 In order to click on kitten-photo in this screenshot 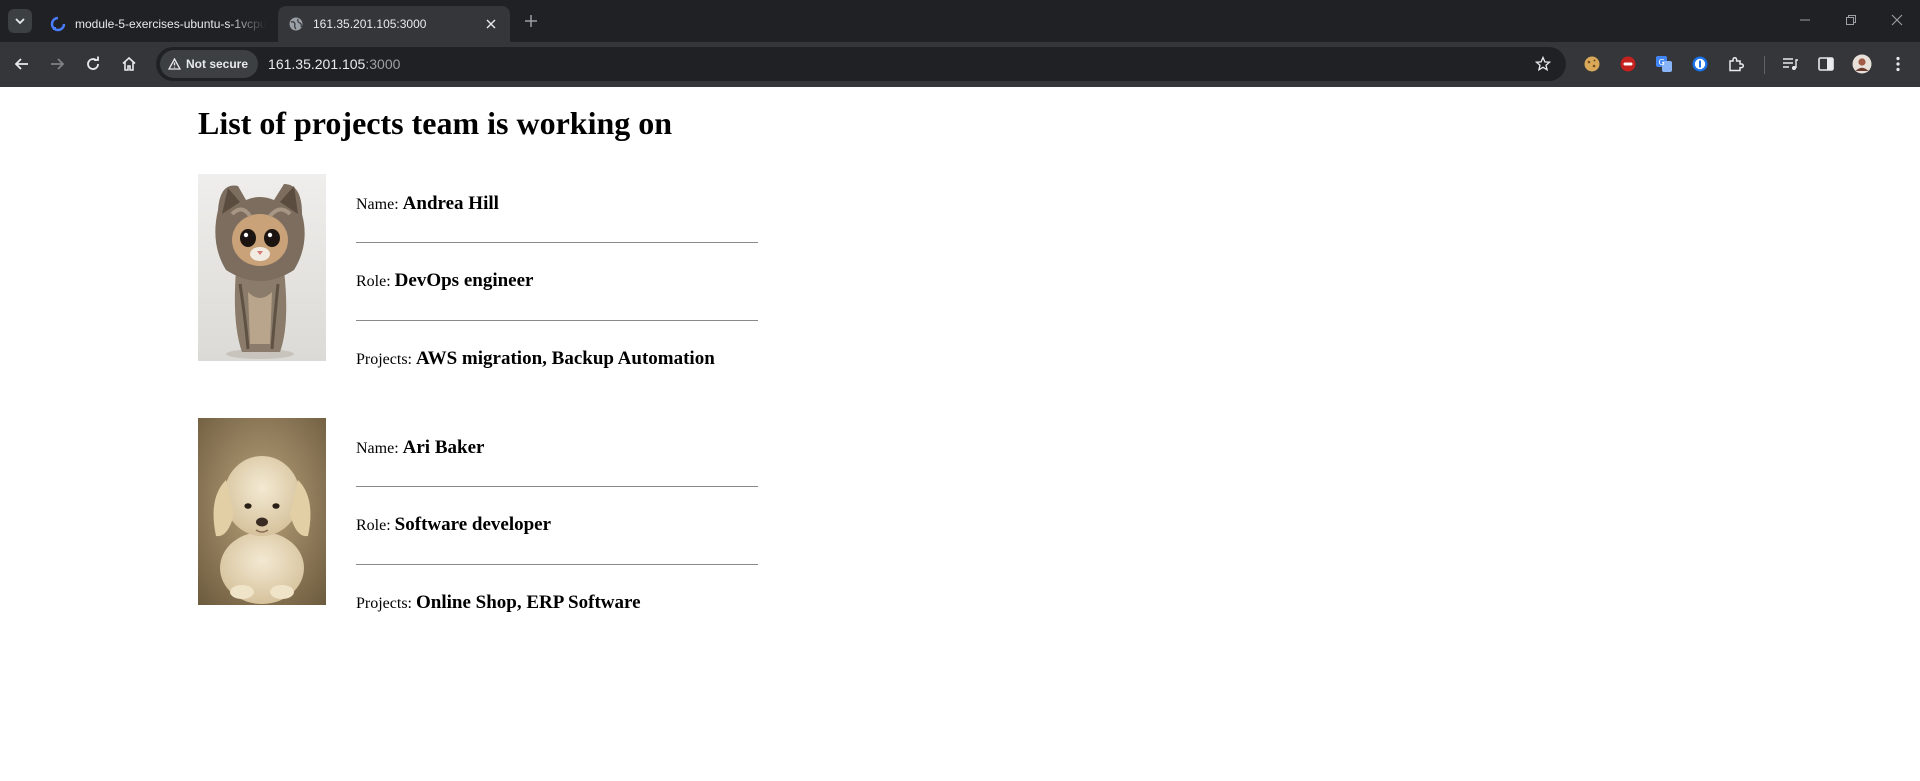, I will do `click(262, 267)`.